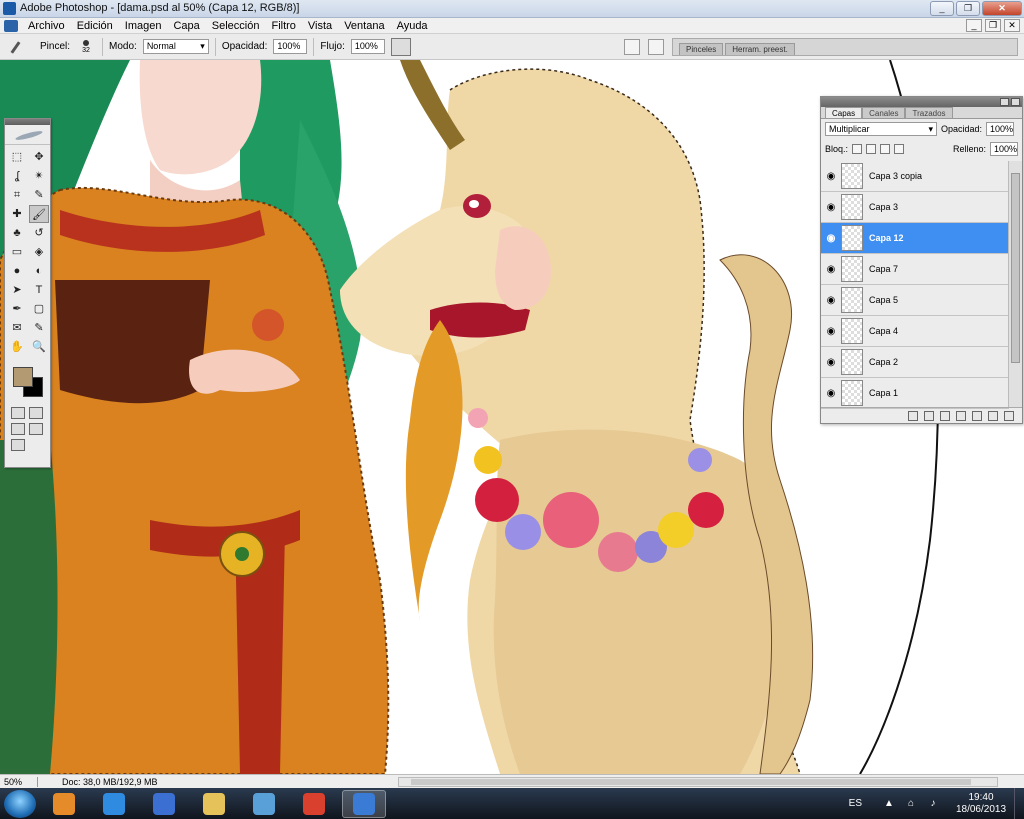 The width and height of the screenshot is (1024, 819). Describe the element at coordinates (884, 112) in the screenshot. I see `tab-canales: Canales` at that location.